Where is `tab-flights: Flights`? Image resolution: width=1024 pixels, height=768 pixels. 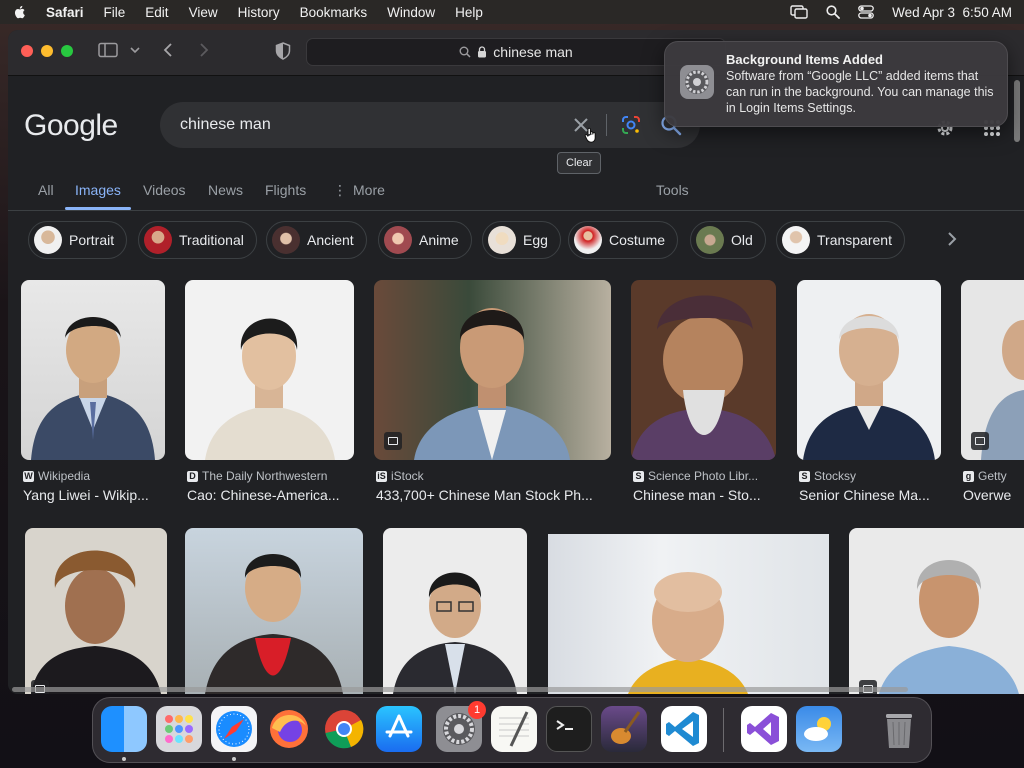 tab-flights: Flights is located at coordinates (285, 190).